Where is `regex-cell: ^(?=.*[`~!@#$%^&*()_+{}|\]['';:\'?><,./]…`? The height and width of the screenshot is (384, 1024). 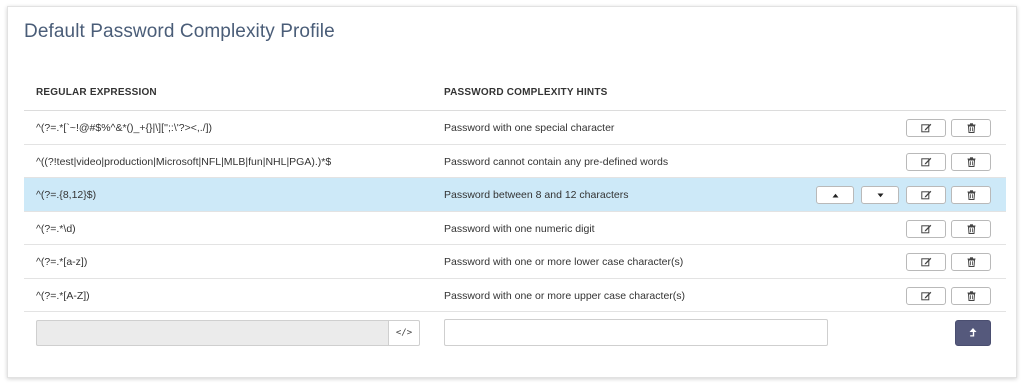
regex-cell: ^(?=.*[`~!@#$%^&*()_+{}|\]['';:\'?><,./]… is located at coordinates (124, 128).